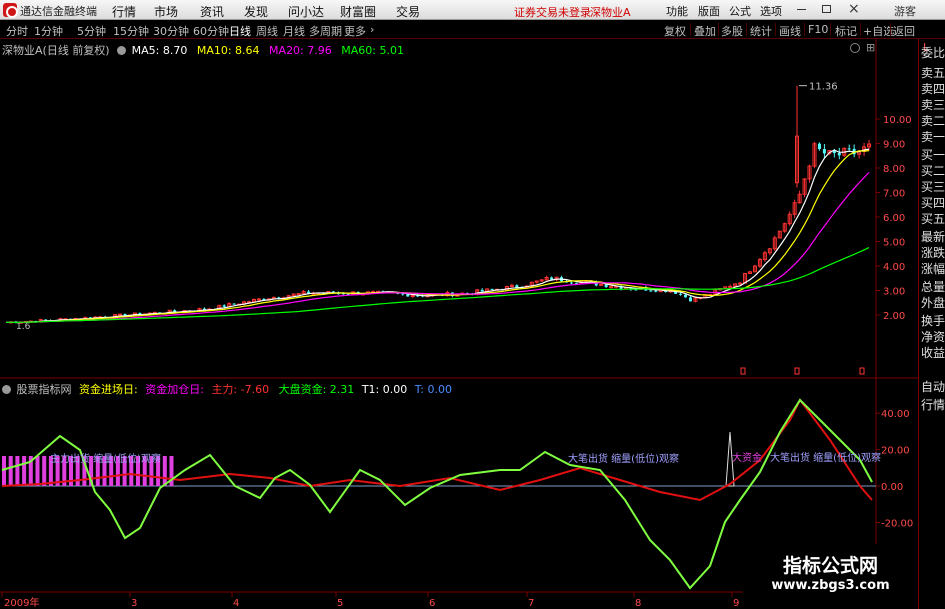 Image resolution: width=945 pixels, height=609 pixels. What do you see at coordinates (855, 48) in the screenshot?
I see `gear-icon` at bounding box center [855, 48].